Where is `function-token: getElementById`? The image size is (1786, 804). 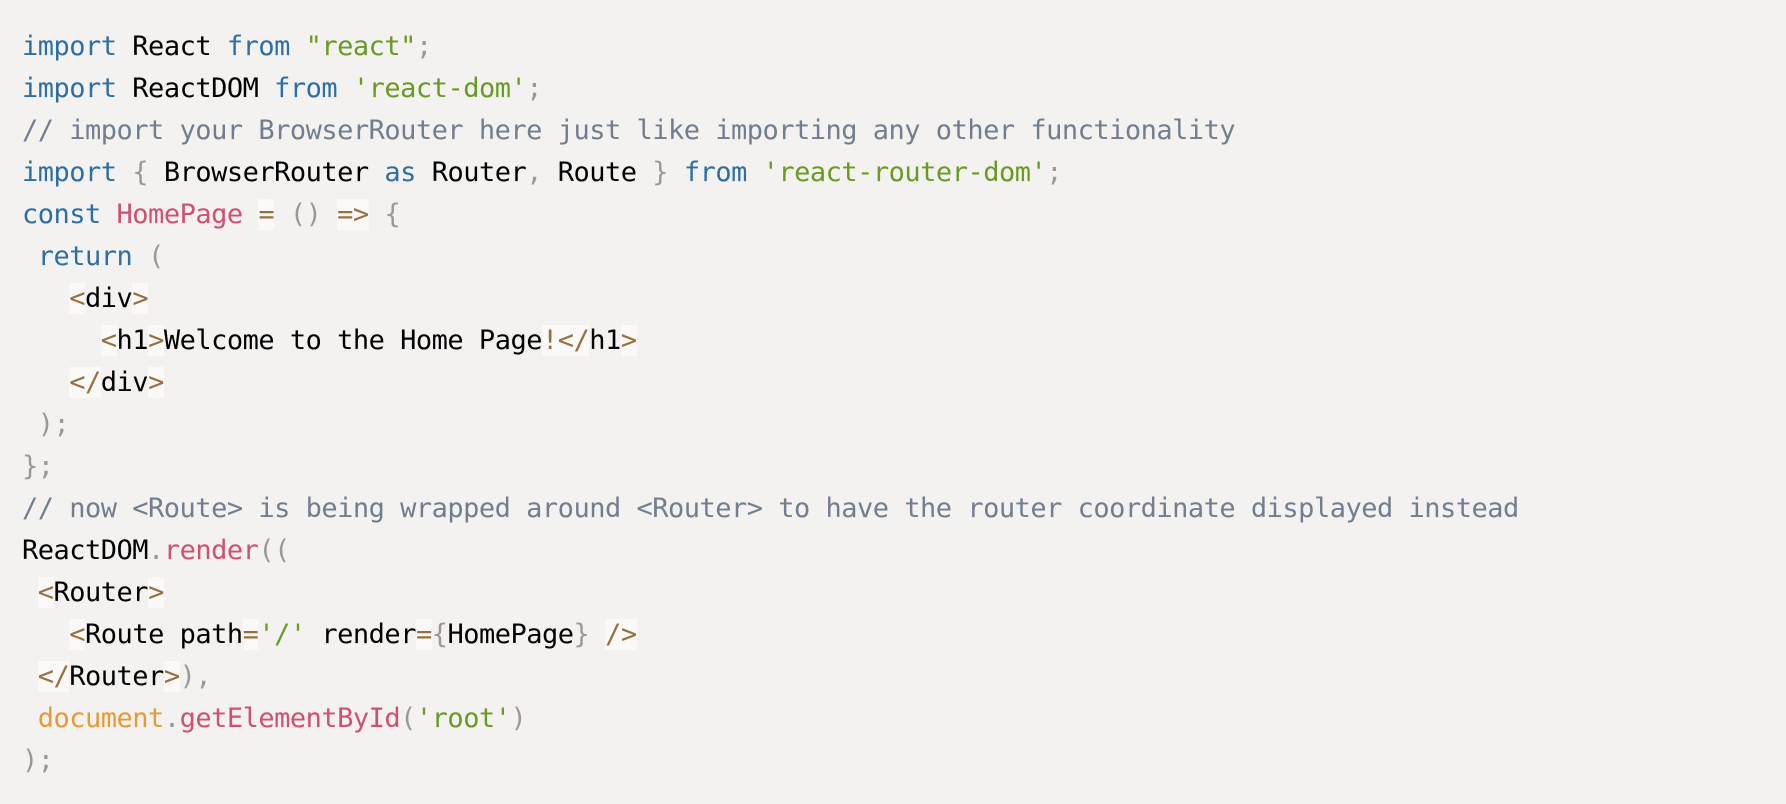
function-token: getElementById is located at coordinates (290, 718).